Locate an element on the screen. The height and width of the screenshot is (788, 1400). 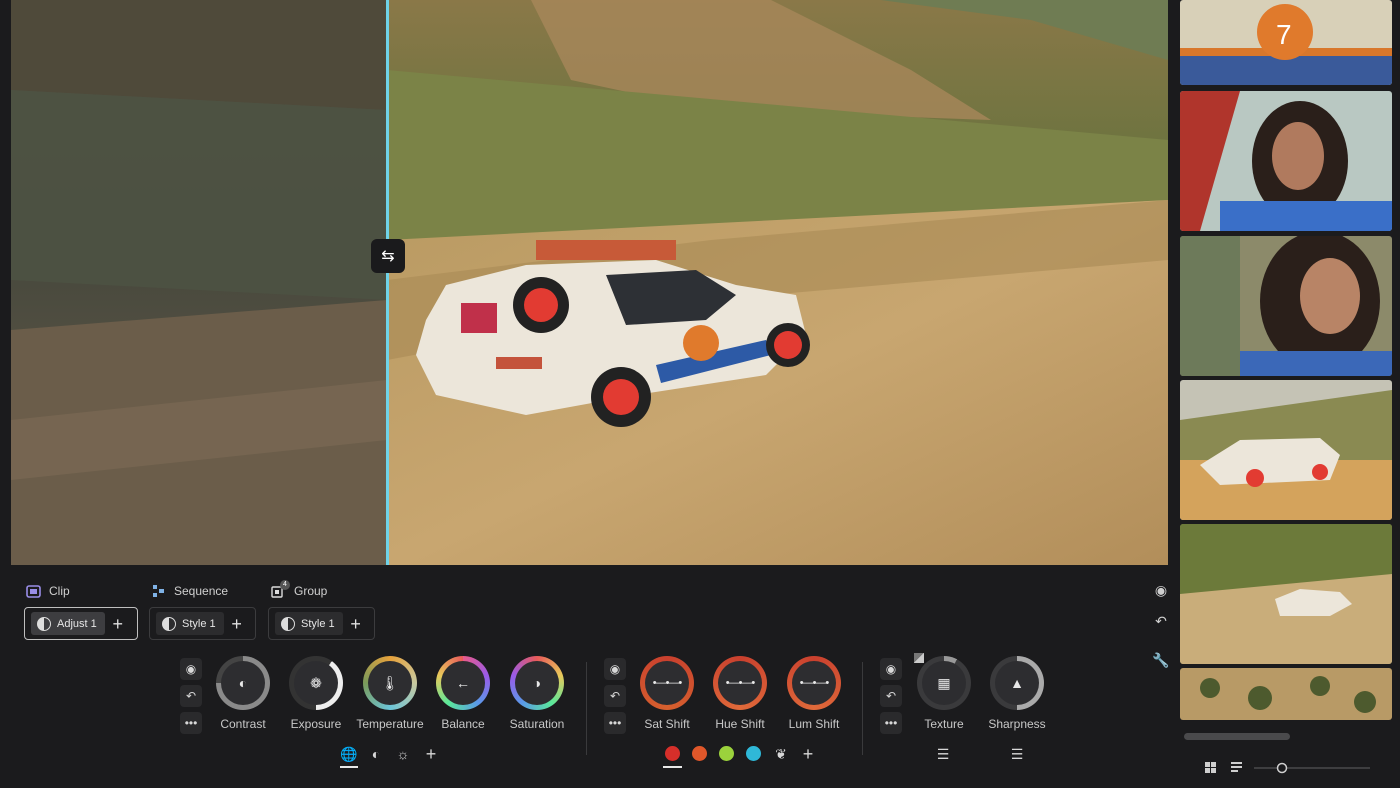
half-circle-icon: ◐ is located at coordinates (376, 754).